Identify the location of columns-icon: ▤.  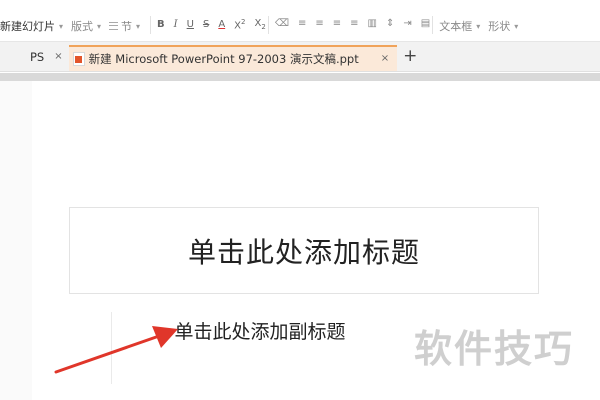
(425, 23).